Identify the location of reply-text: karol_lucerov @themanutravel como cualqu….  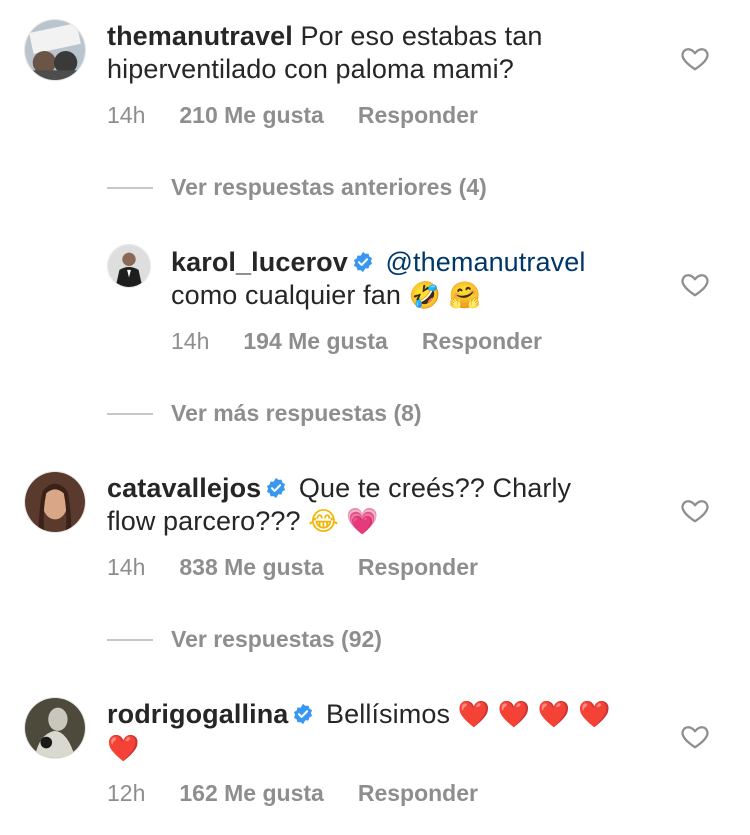
(378, 279).